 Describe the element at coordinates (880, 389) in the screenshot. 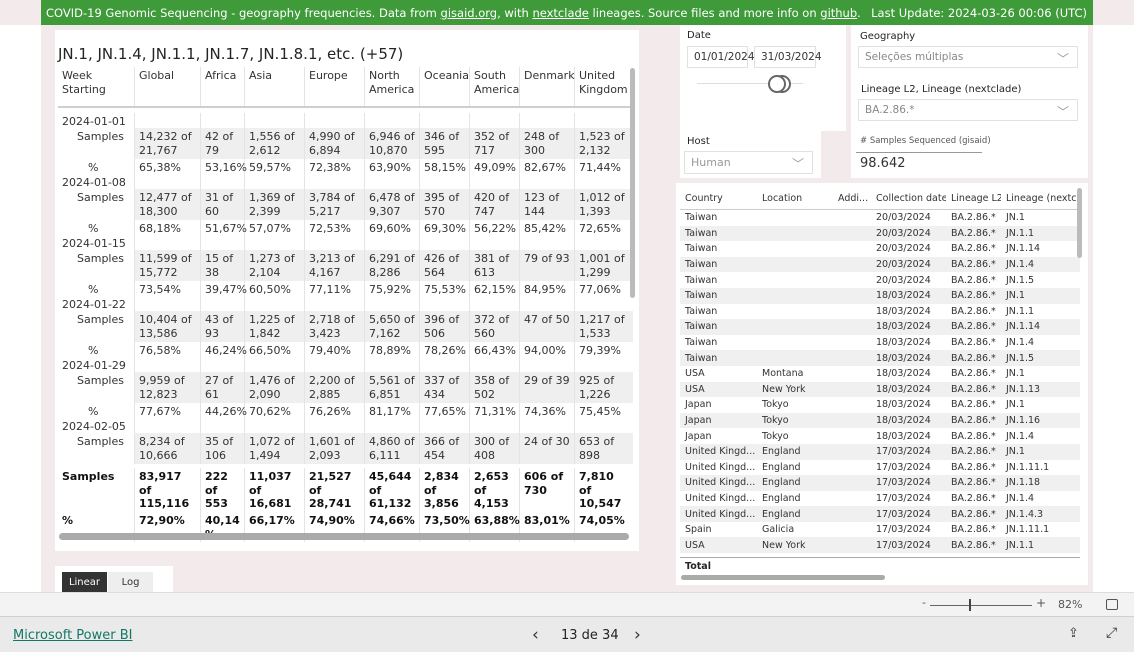

I see `detail-row: USA New York 18/03/2024 BA.2.86.* JN.1.13` at that location.